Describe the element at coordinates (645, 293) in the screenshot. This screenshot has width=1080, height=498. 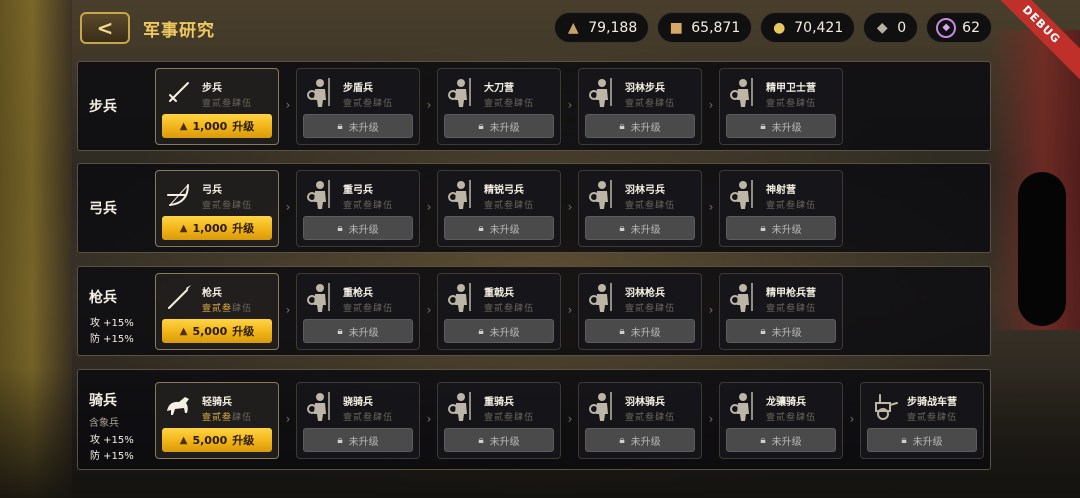
I see `unit-name: 羽林枪兵` at that location.